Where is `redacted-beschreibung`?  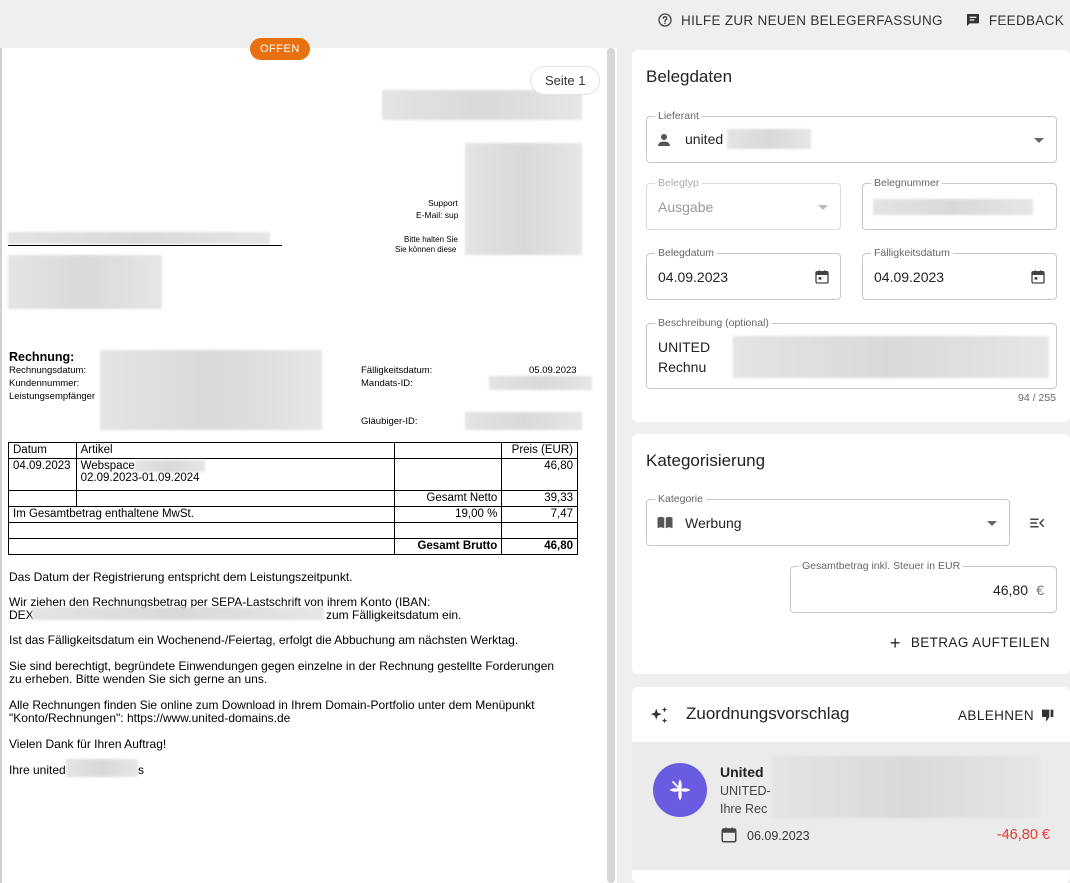
redacted-beschreibung is located at coordinates (891, 357).